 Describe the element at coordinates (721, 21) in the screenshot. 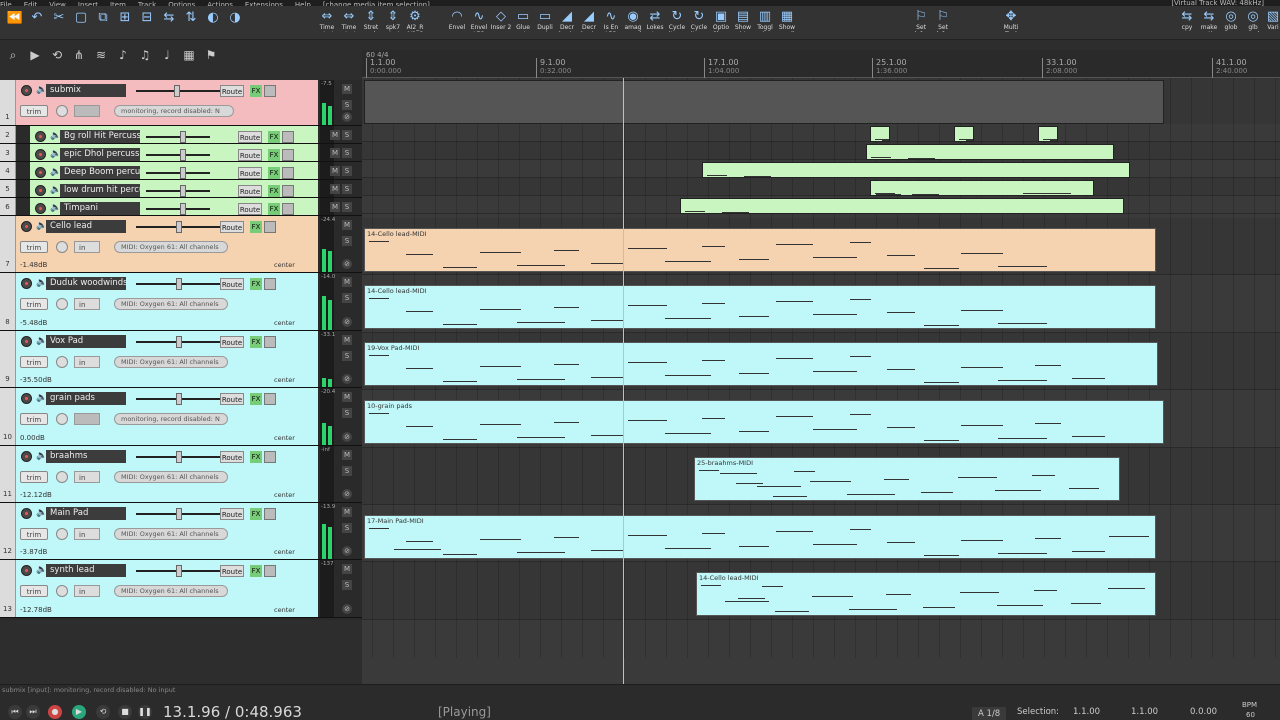

I see `toolbar-button: ▣Optio Show` at that location.